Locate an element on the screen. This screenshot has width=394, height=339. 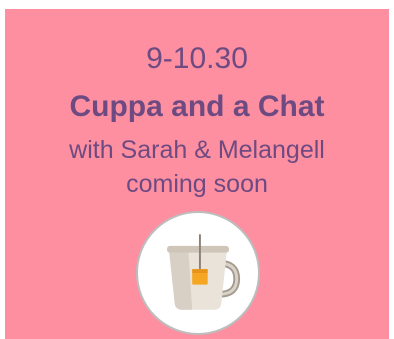
event-hosts: with Sarah & Melangell is located at coordinates (197, 150).